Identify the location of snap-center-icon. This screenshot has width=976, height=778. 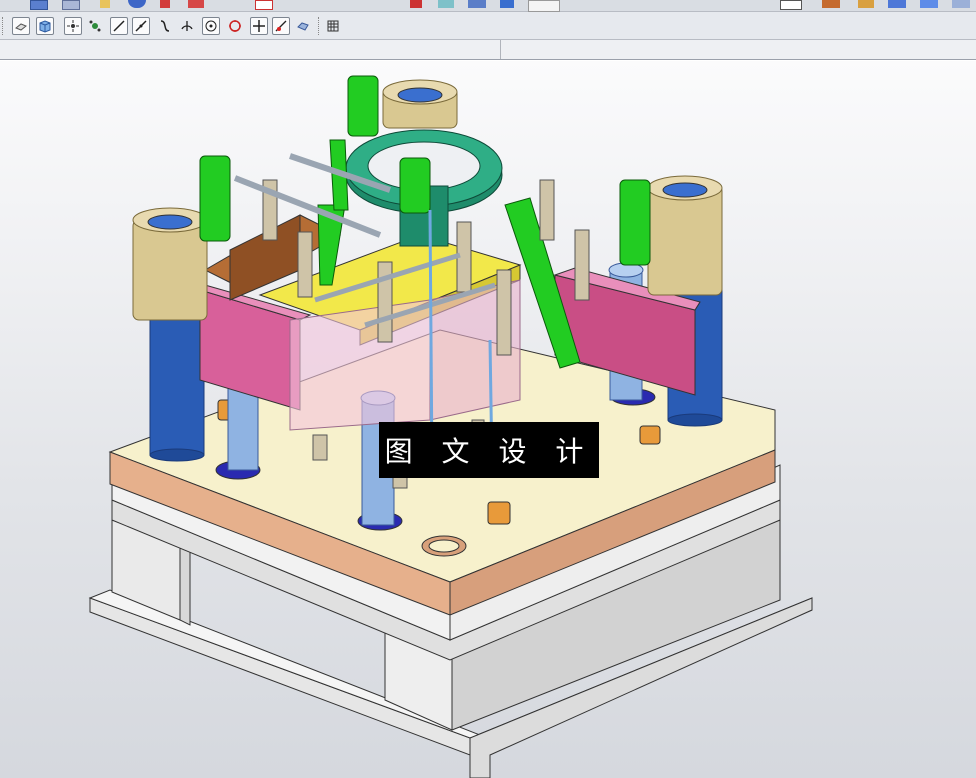
(211, 26).